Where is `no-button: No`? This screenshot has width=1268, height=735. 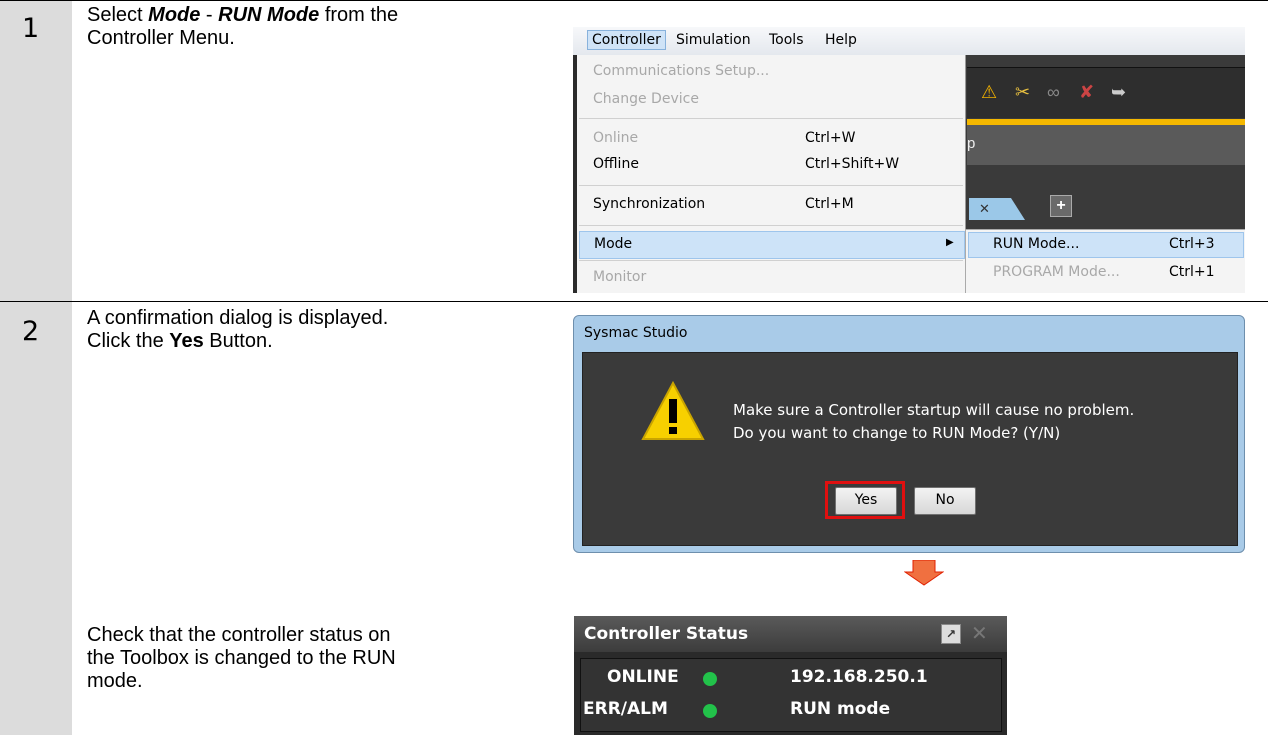
no-button: No is located at coordinates (945, 501).